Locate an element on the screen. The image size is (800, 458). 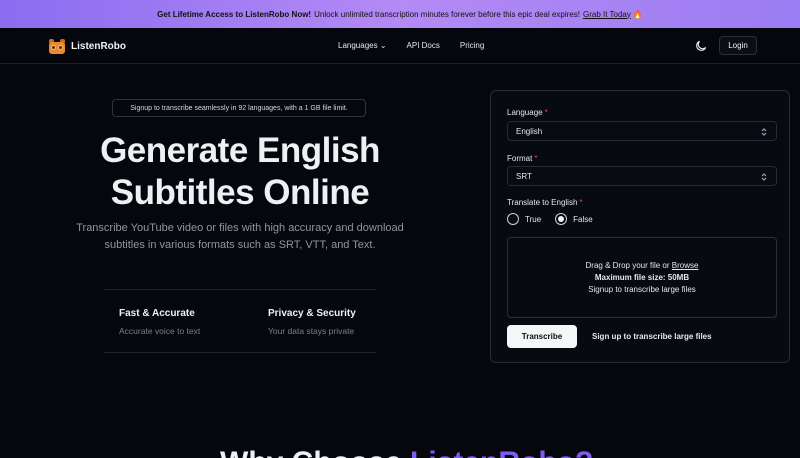
brand-name: ListenRobo is located at coordinates (98, 46).